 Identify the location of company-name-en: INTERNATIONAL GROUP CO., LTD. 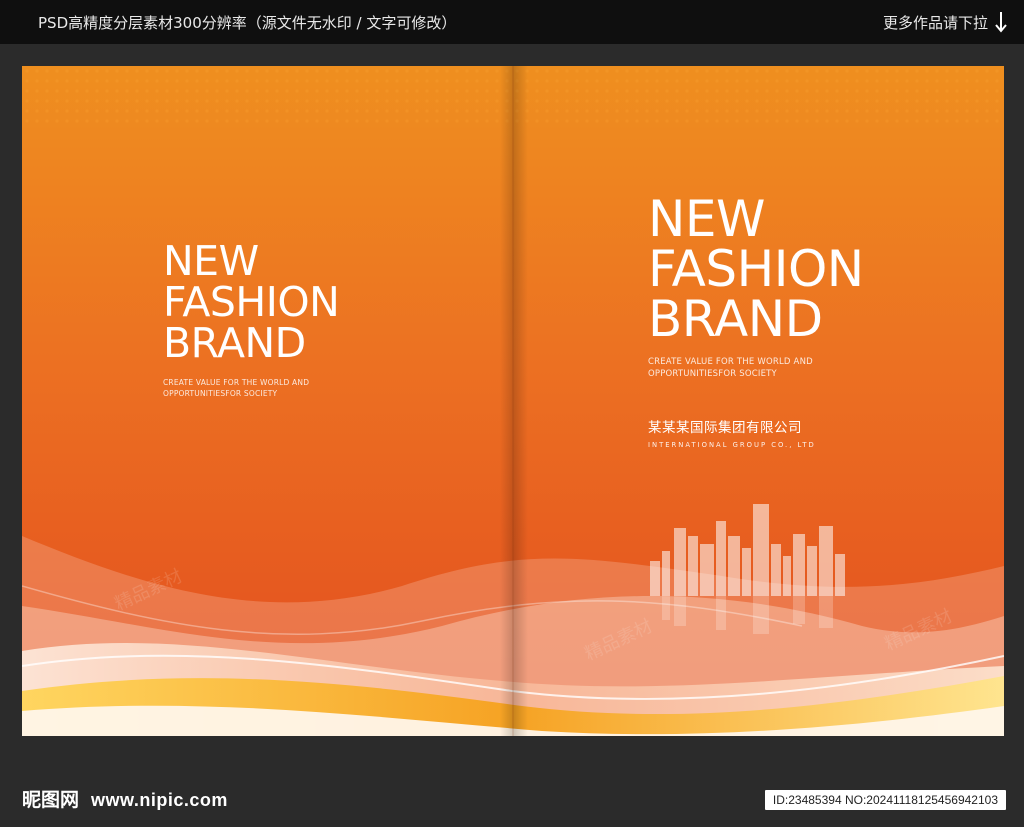
(732, 445).